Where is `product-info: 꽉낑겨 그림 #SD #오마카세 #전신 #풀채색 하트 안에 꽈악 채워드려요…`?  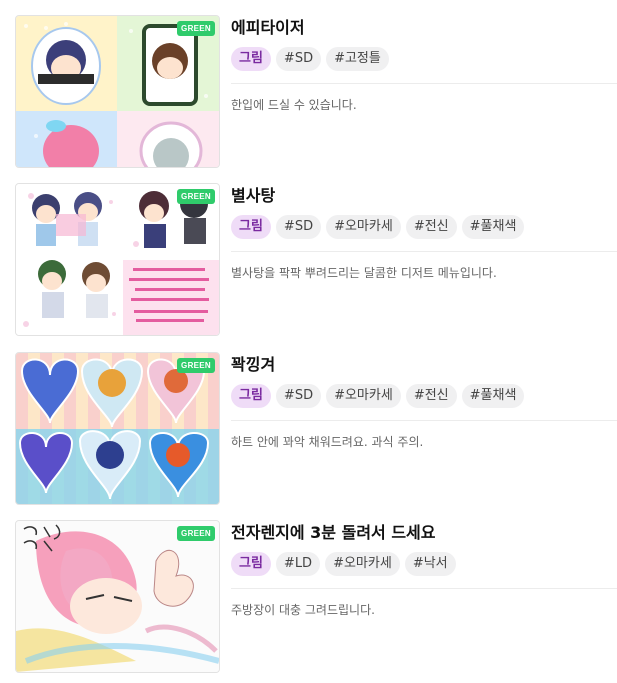 product-info: 꽉낑겨 그림 #SD #오마카세 #전신 #풀채색 하트 안에 꽈악 채워드려요… is located at coordinates (424, 428).